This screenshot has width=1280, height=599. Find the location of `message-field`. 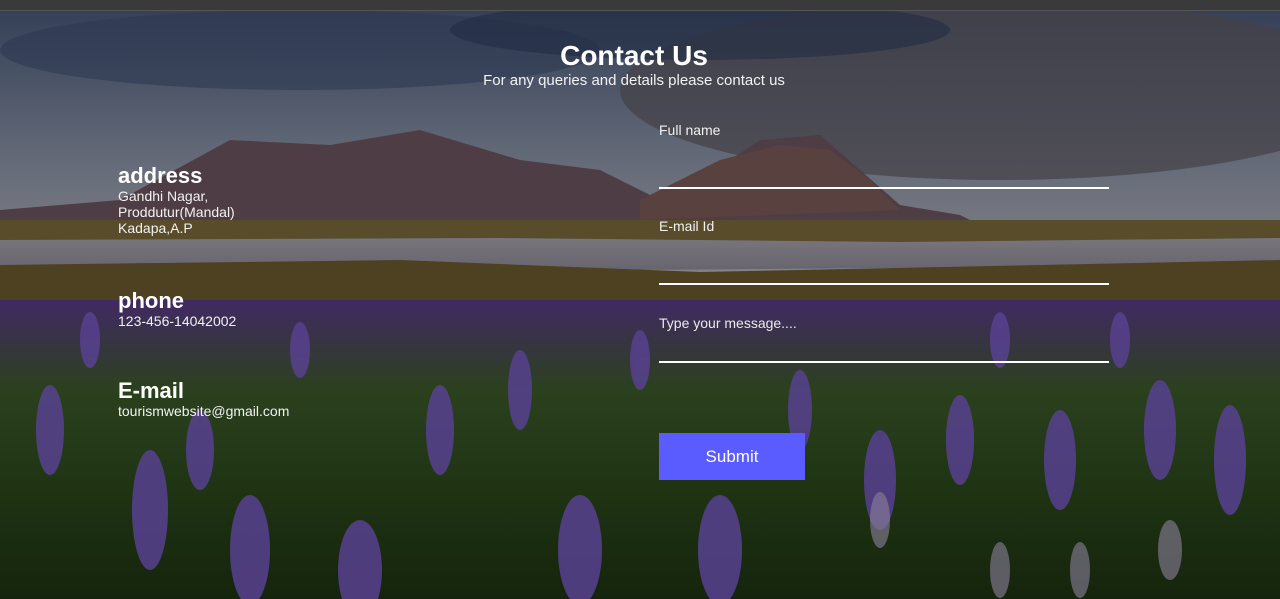

message-field is located at coordinates (884, 338).